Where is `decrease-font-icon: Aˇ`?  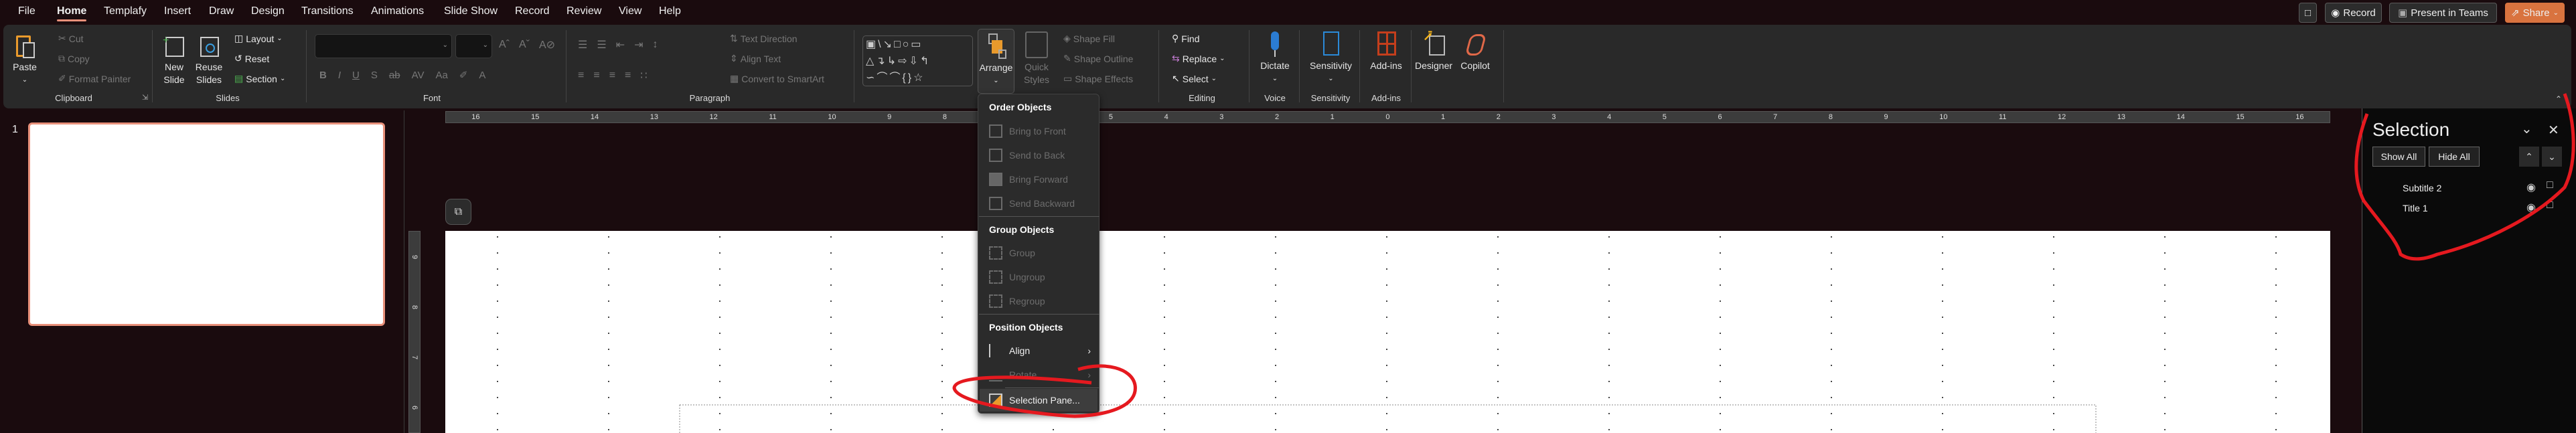
decrease-font-icon: Aˇ is located at coordinates (524, 45).